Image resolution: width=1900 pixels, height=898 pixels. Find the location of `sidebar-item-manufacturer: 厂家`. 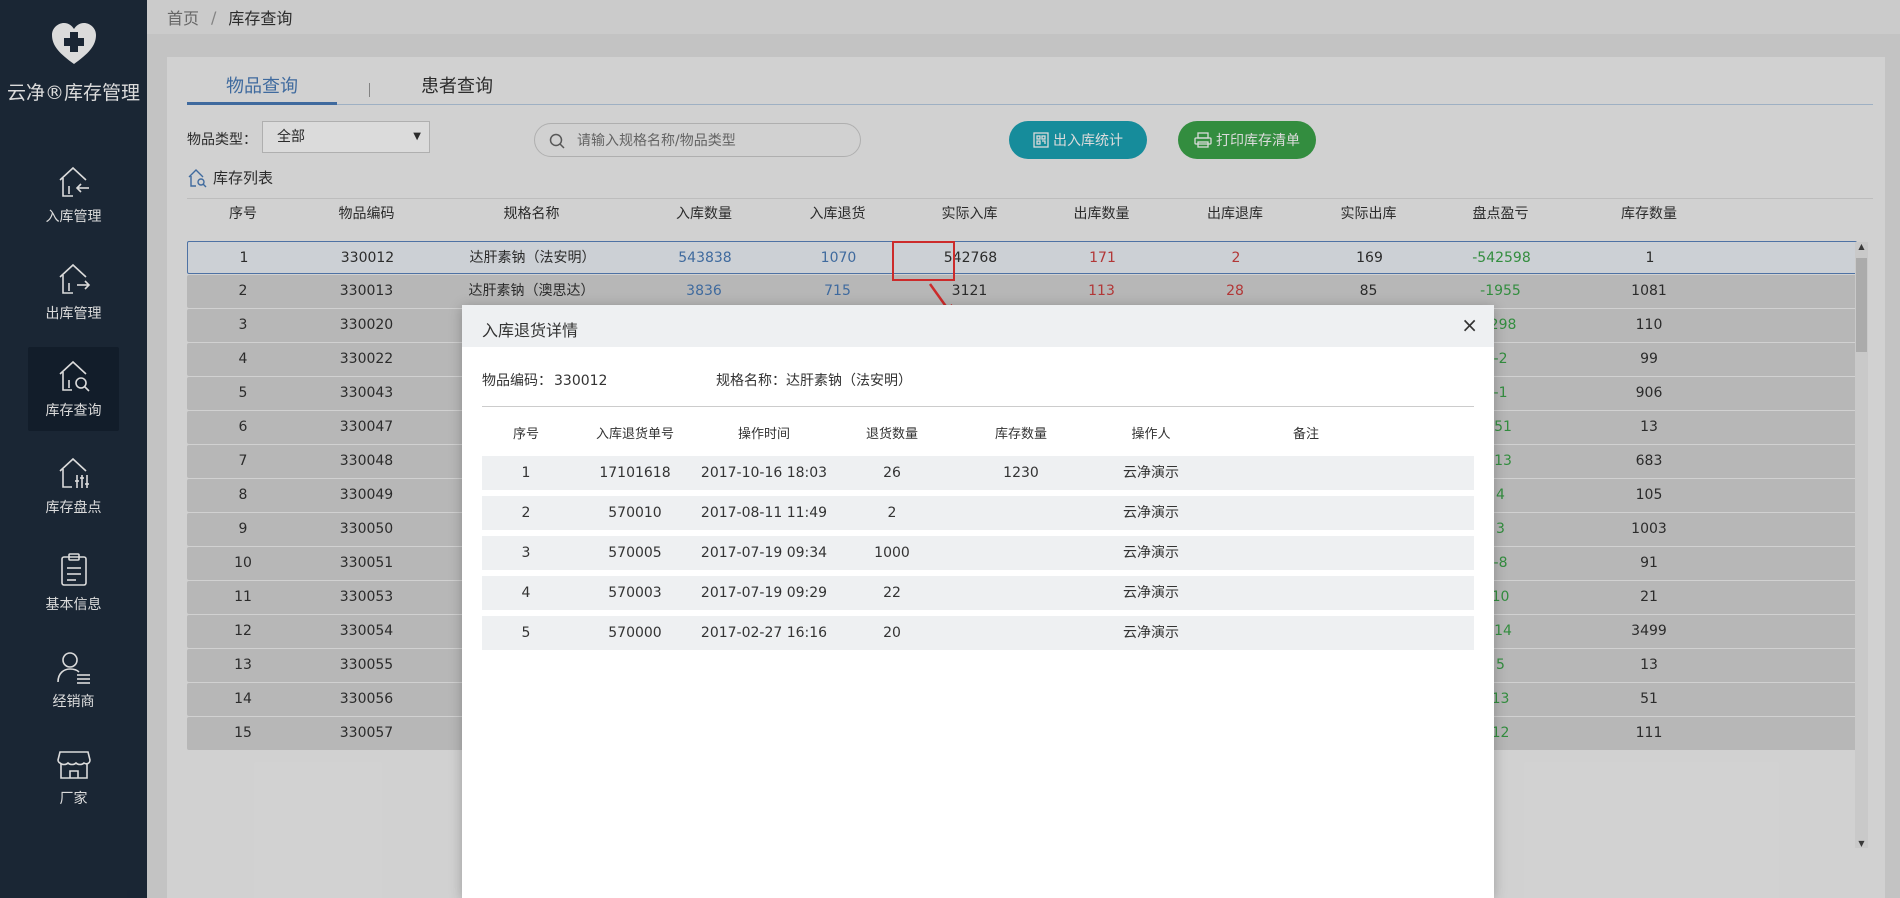

sidebar-item-manufacturer: 厂家 is located at coordinates (73, 777).